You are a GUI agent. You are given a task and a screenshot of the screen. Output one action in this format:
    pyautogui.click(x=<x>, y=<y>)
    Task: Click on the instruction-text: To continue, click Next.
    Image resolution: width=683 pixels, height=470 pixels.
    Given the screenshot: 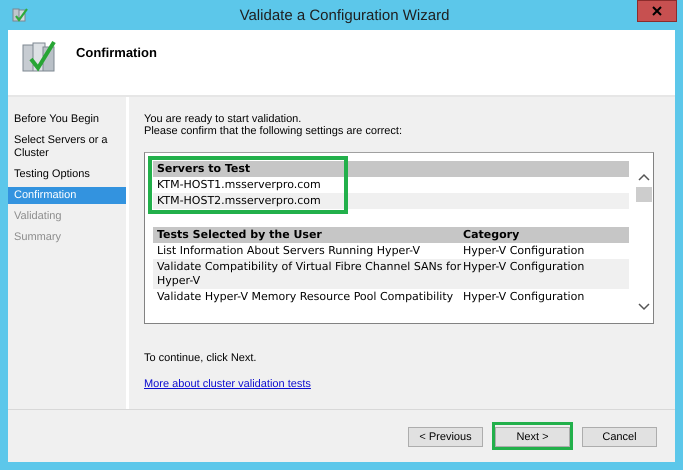 What is the action you would take?
    pyautogui.click(x=201, y=358)
    